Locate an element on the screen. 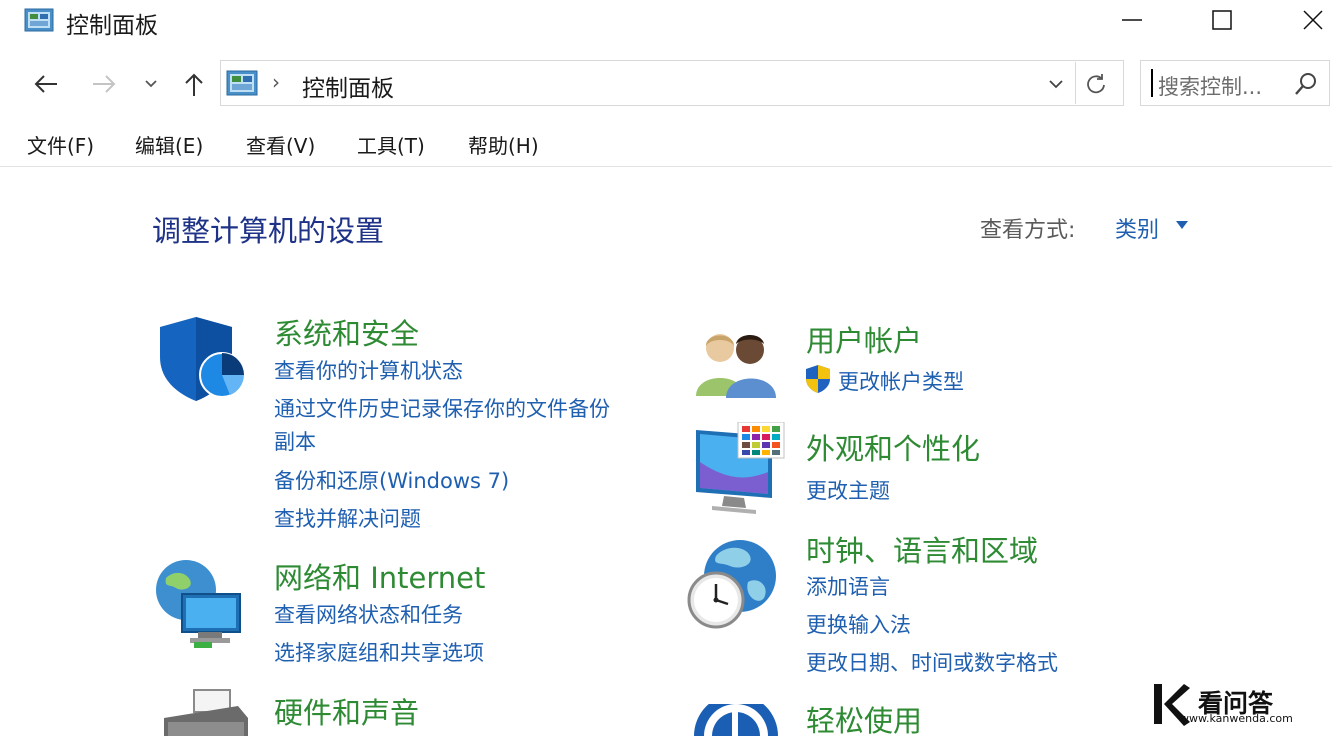 This screenshot has width=1332, height=740. system-link-troubleshoot: 查找并解决问题 is located at coordinates (347, 518).